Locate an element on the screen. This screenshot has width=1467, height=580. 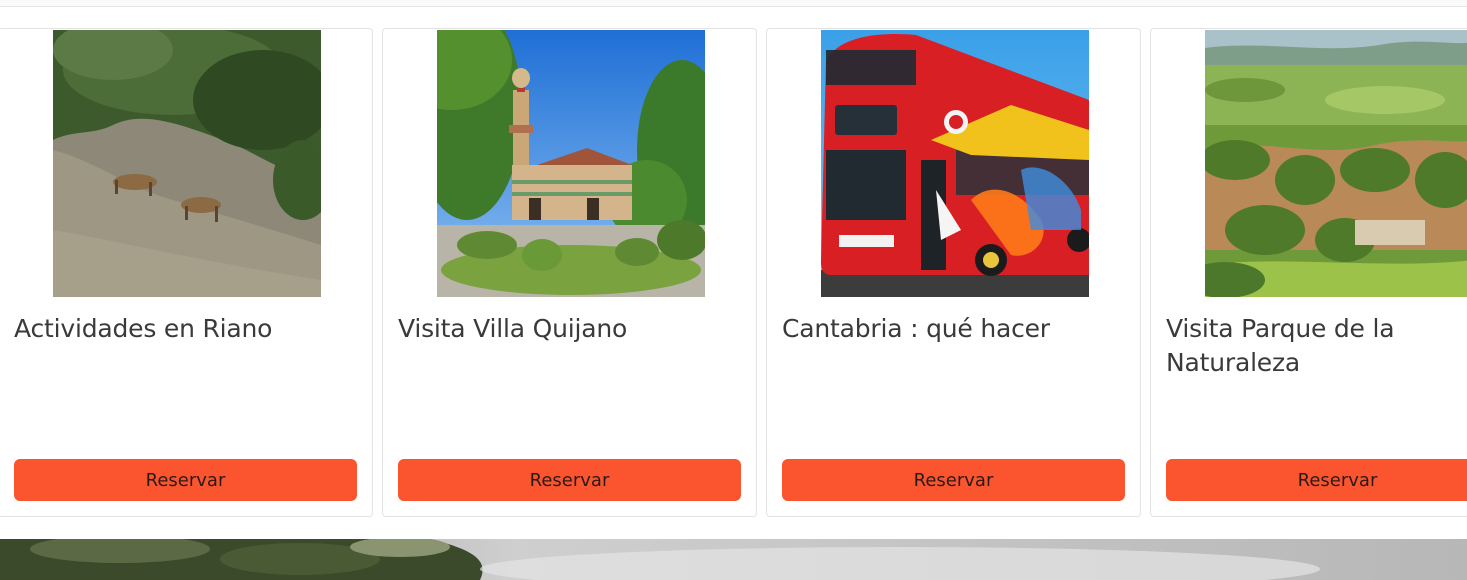
banner-image is located at coordinates (733, 559).